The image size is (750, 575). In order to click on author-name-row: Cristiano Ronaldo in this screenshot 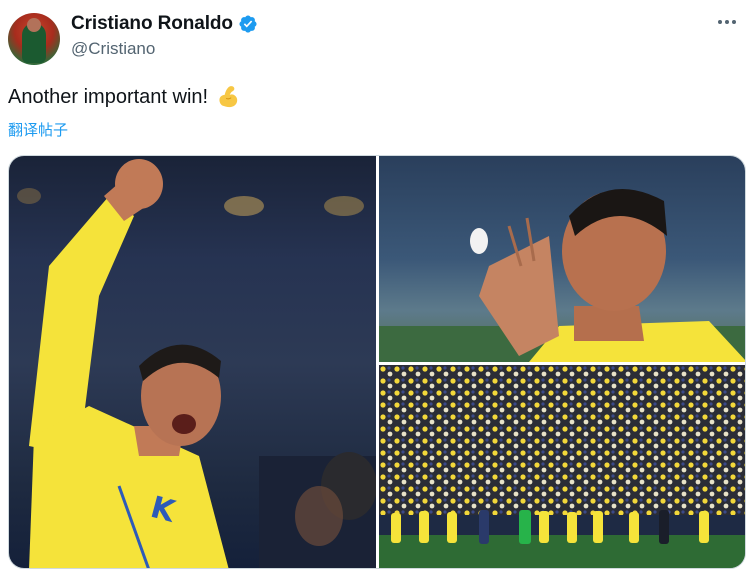, I will do `click(164, 24)`.